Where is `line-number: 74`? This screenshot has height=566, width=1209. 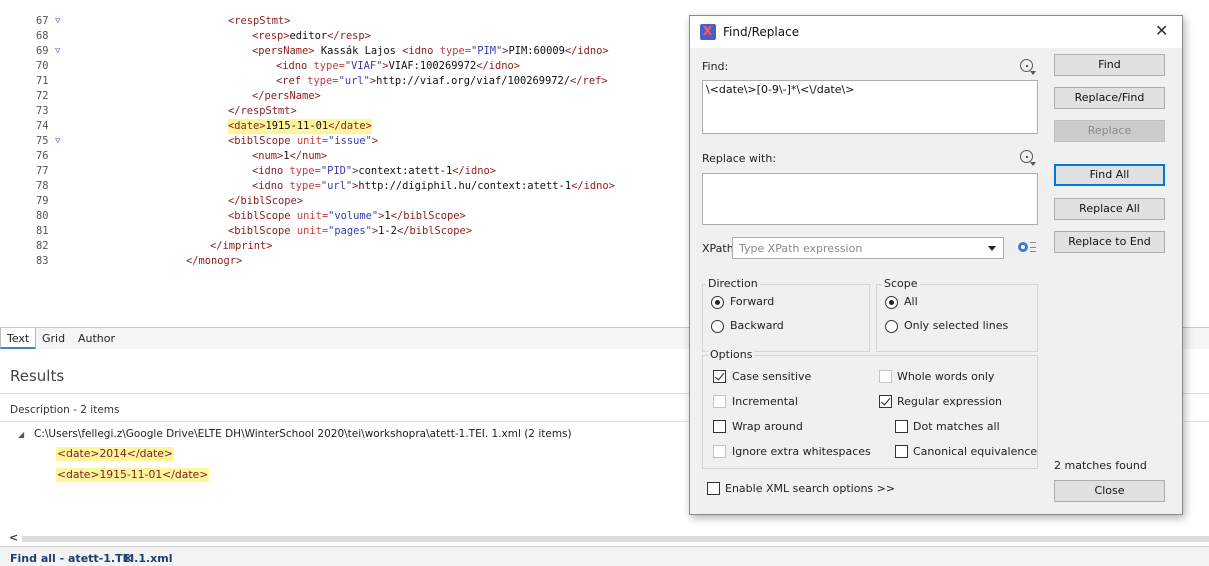 line-number: 74 is located at coordinates (42, 126).